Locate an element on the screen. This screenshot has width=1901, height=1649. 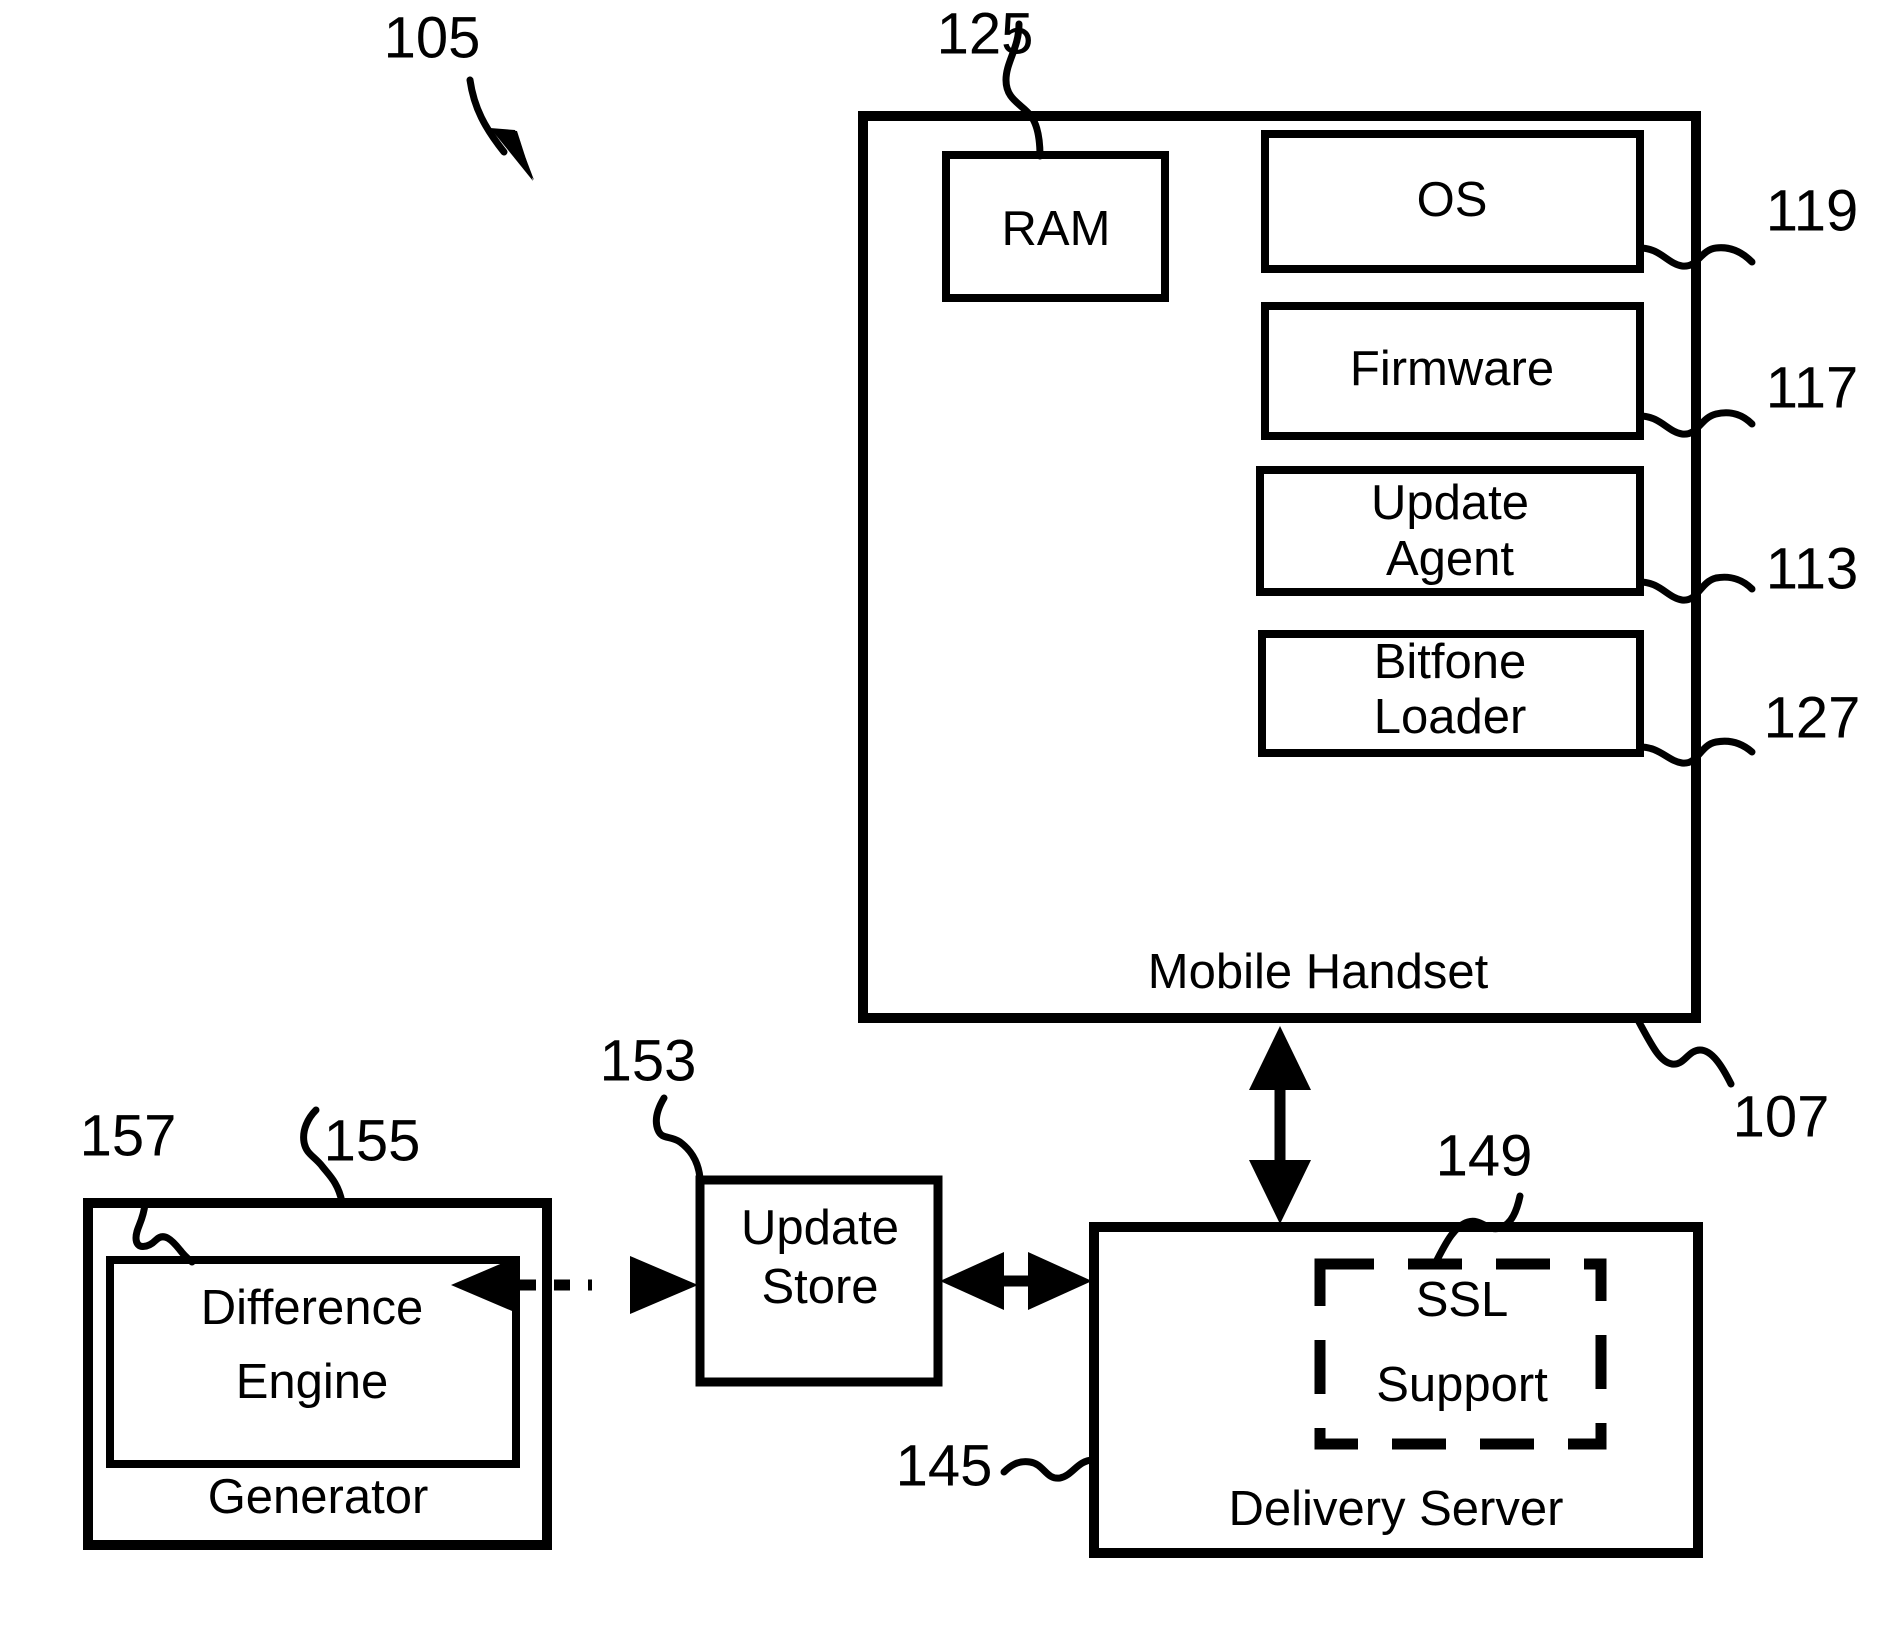
ref-105: 105 is located at coordinates (432, 37).